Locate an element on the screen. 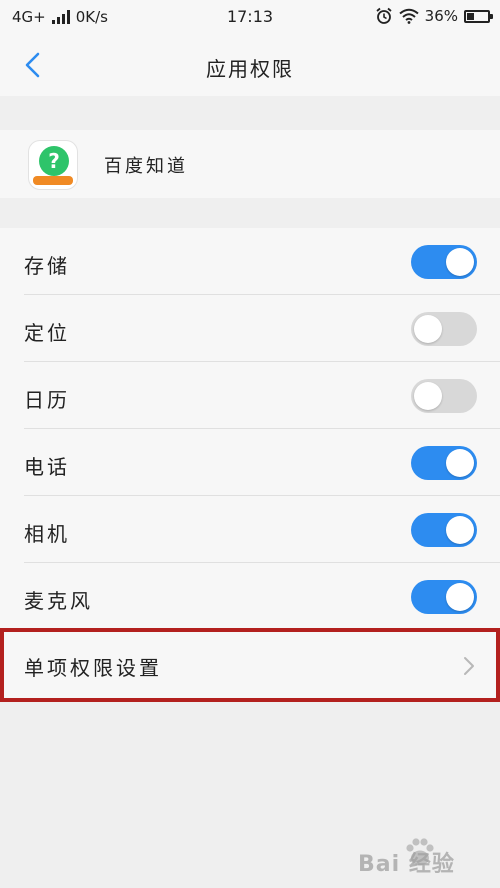  permission-label: 存储 is located at coordinates (47, 266).